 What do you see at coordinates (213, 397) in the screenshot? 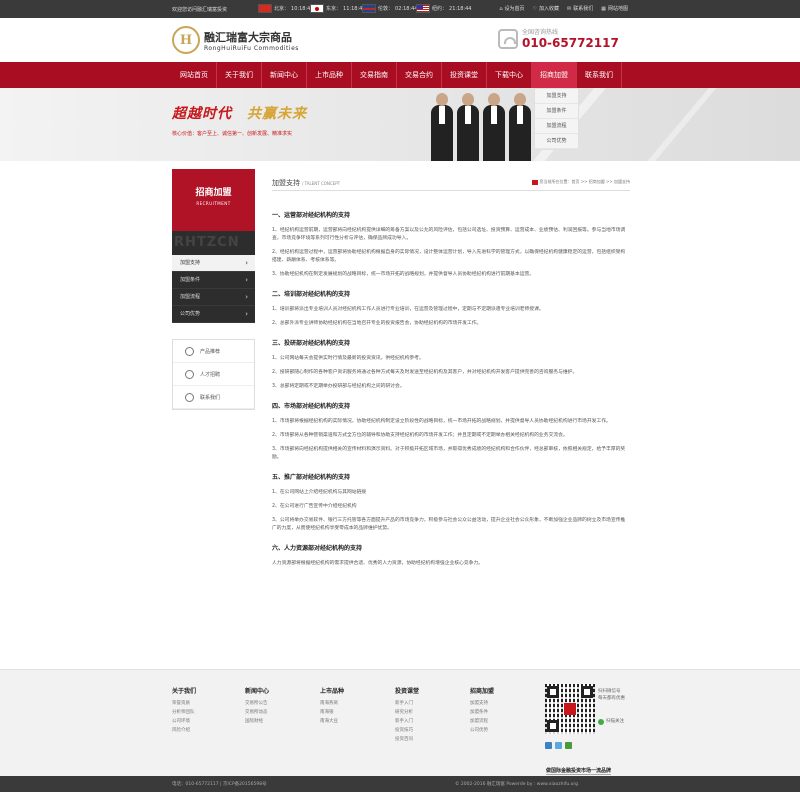
I see `quick-link-contact: 联系我们` at bounding box center [213, 397].